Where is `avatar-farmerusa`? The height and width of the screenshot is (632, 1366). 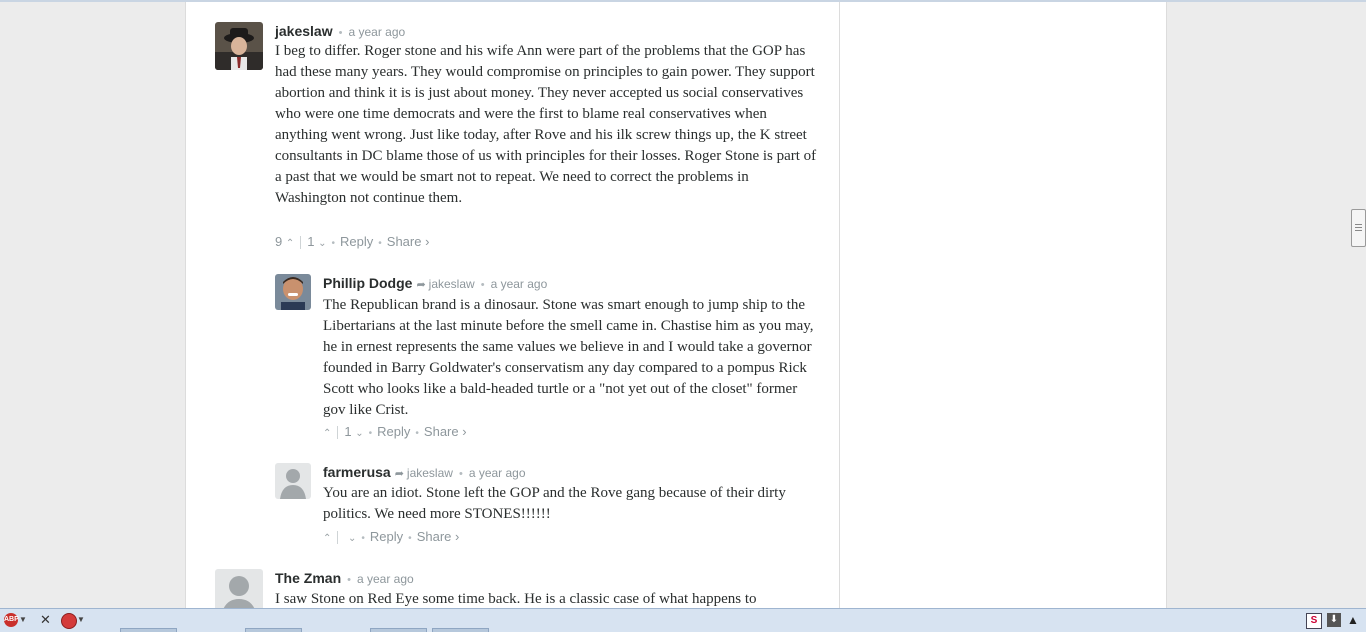 avatar-farmerusa is located at coordinates (293, 481).